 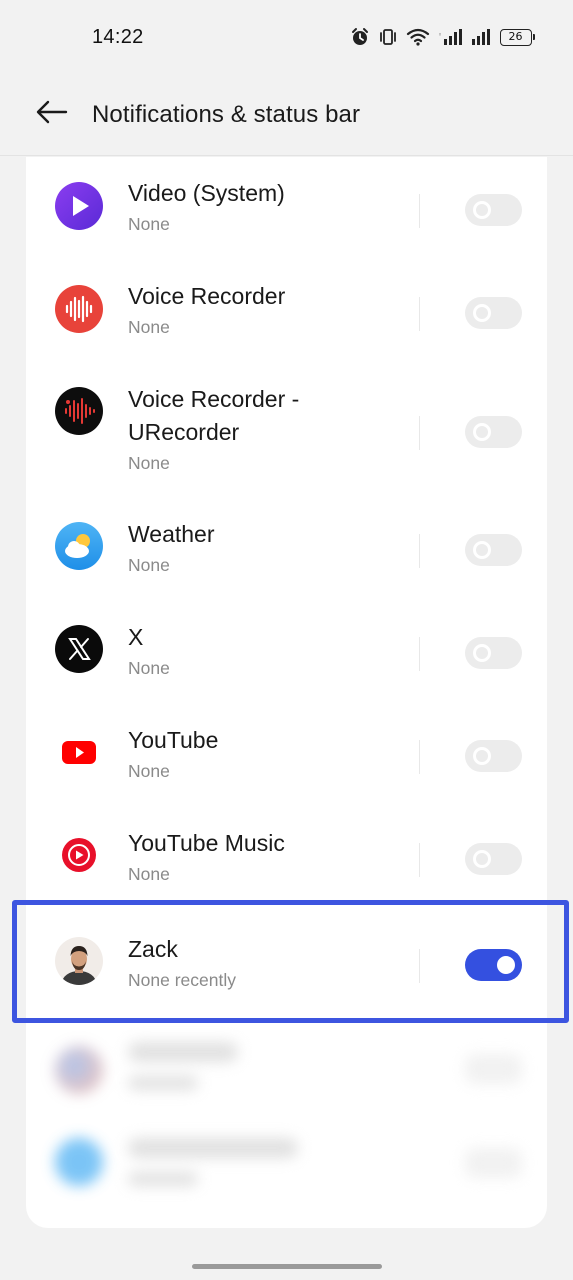 I want to click on status-icons: ◦ 26, so click(x=442, y=37).